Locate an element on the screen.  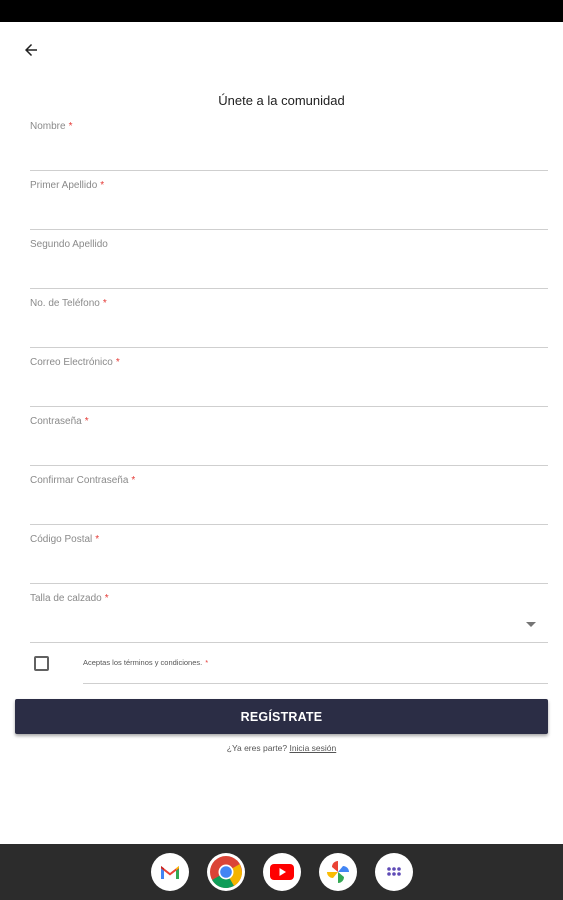
chrome-icon is located at coordinates (225, 872).